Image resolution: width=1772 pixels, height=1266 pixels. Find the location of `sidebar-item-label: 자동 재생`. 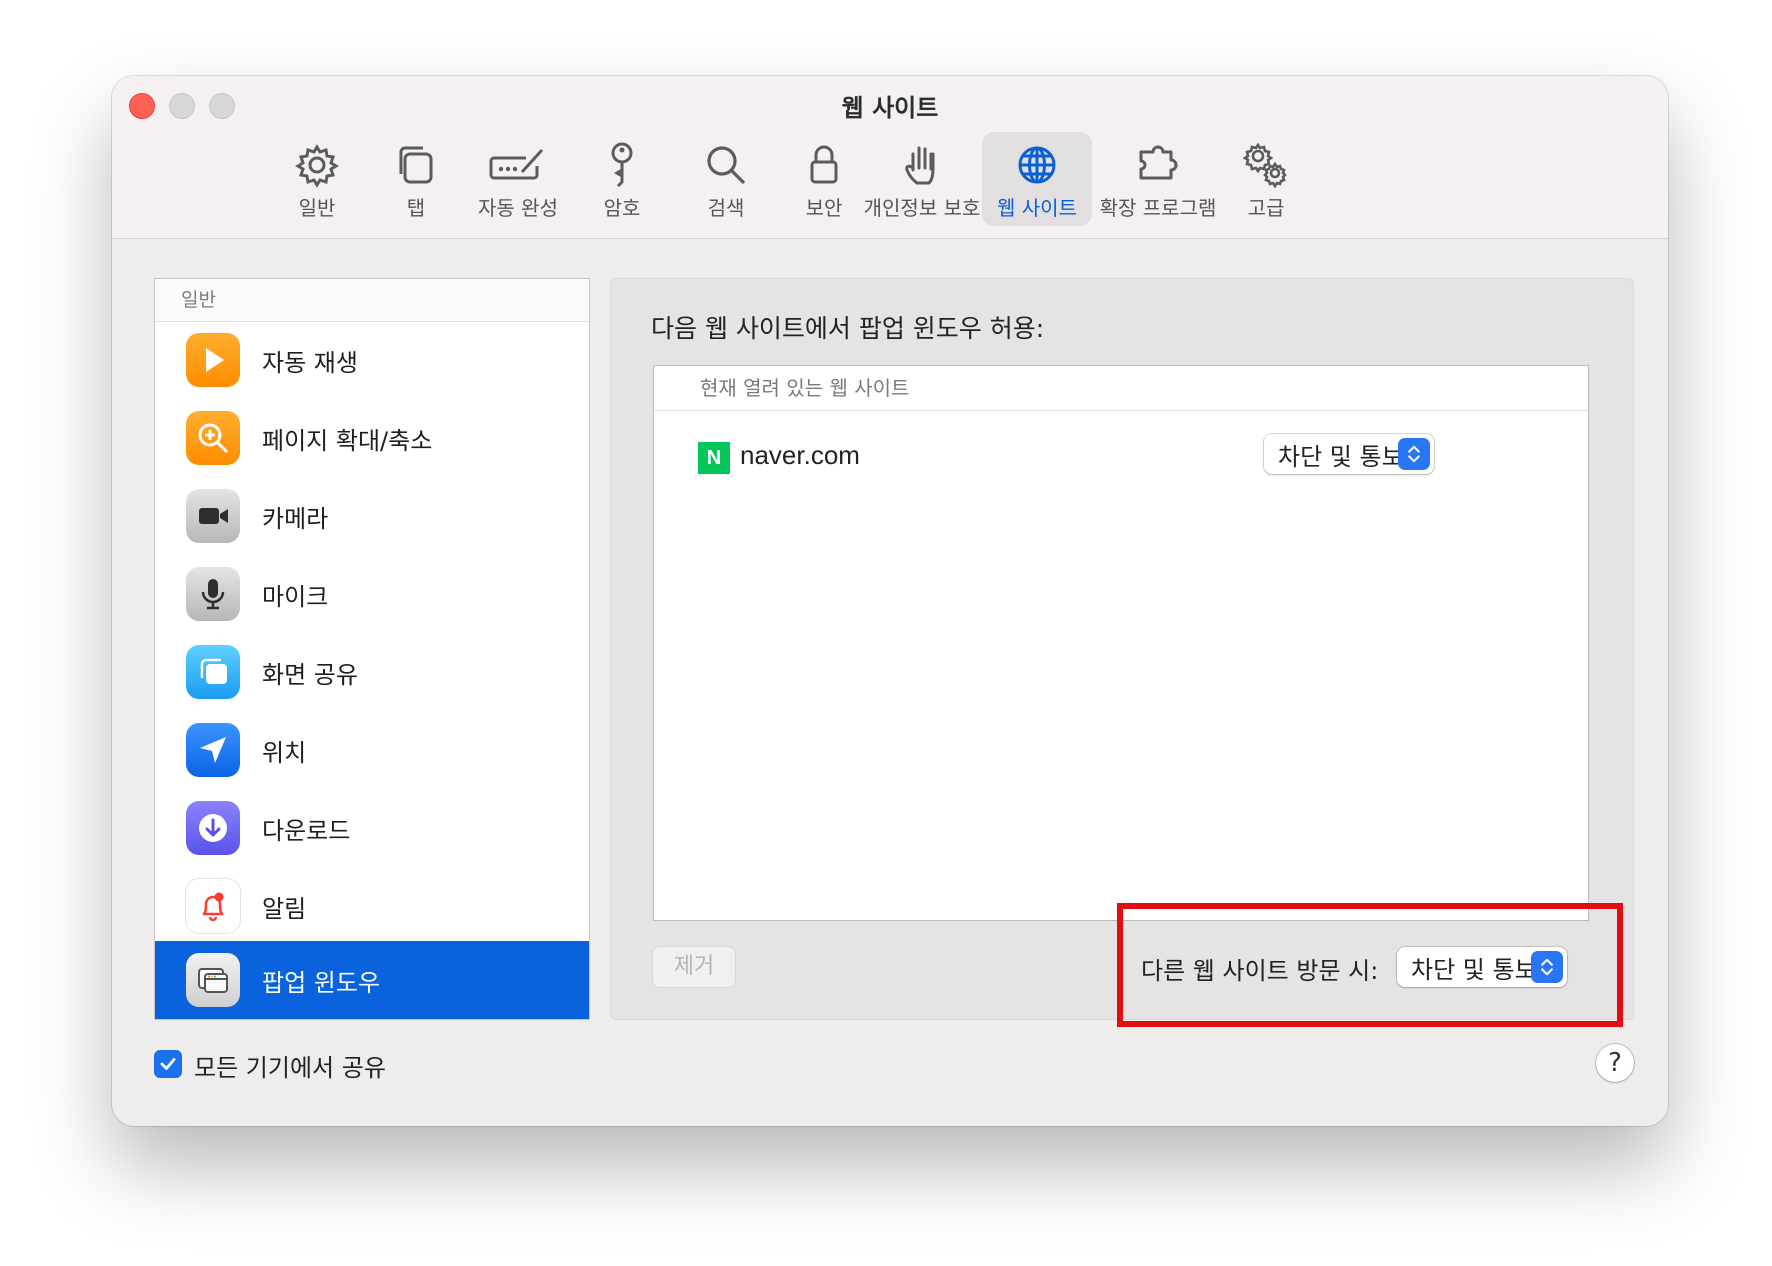

sidebar-item-label: 자동 재생 is located at coordinates (310, 362).